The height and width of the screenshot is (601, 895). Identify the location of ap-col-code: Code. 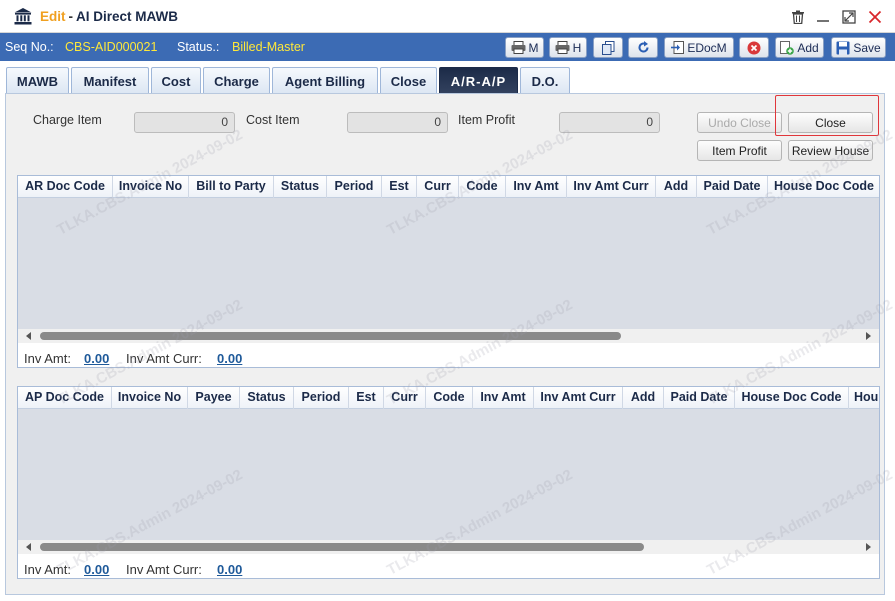
(449, 398).